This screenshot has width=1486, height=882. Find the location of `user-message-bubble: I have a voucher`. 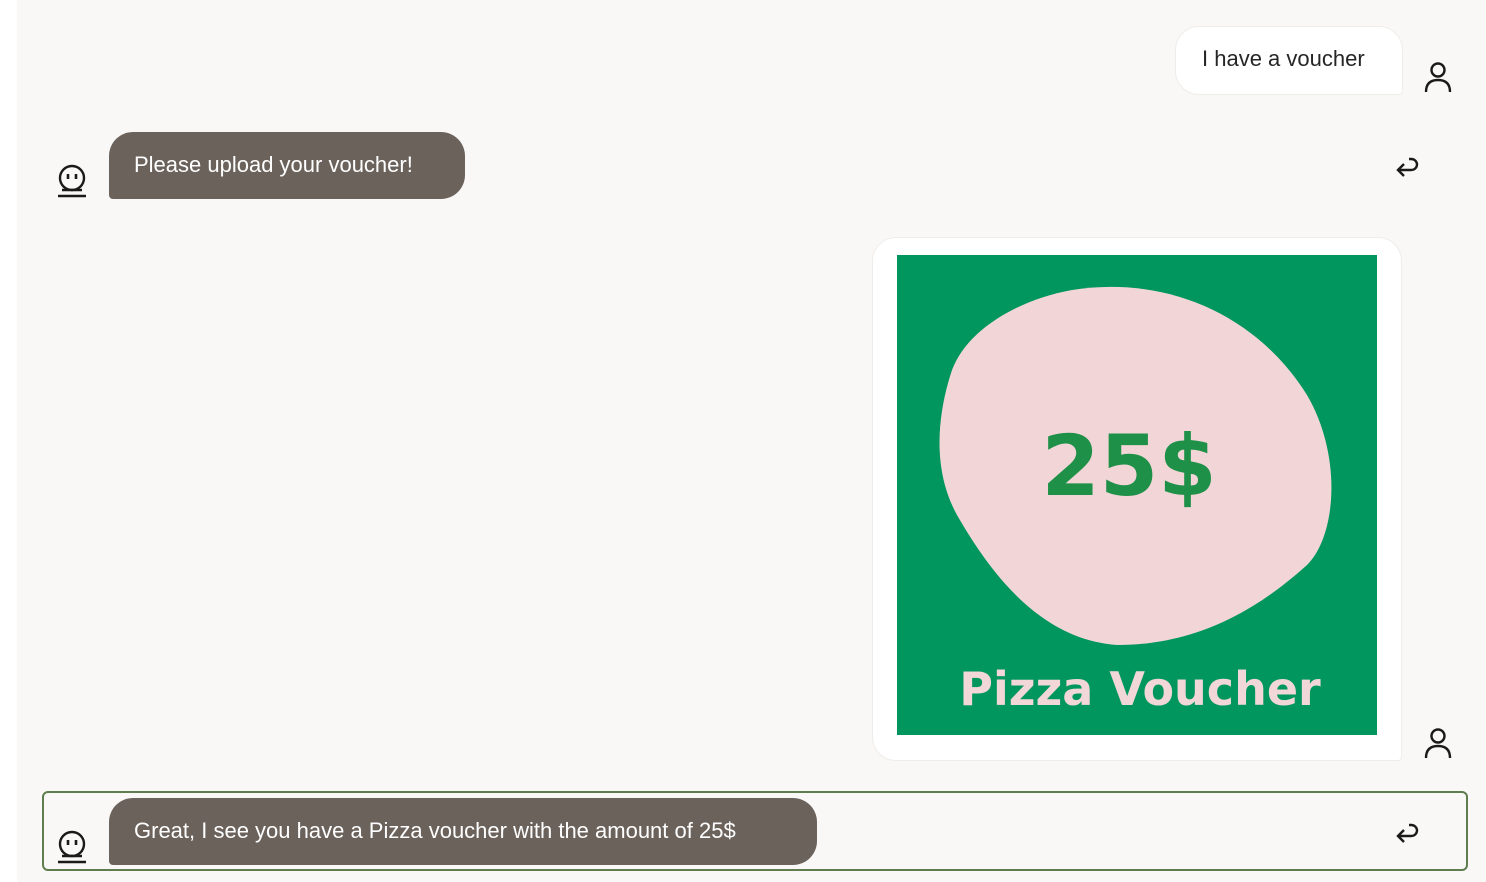

user-message-bubble: I have a voucher is located at coordinates (1289, 60).